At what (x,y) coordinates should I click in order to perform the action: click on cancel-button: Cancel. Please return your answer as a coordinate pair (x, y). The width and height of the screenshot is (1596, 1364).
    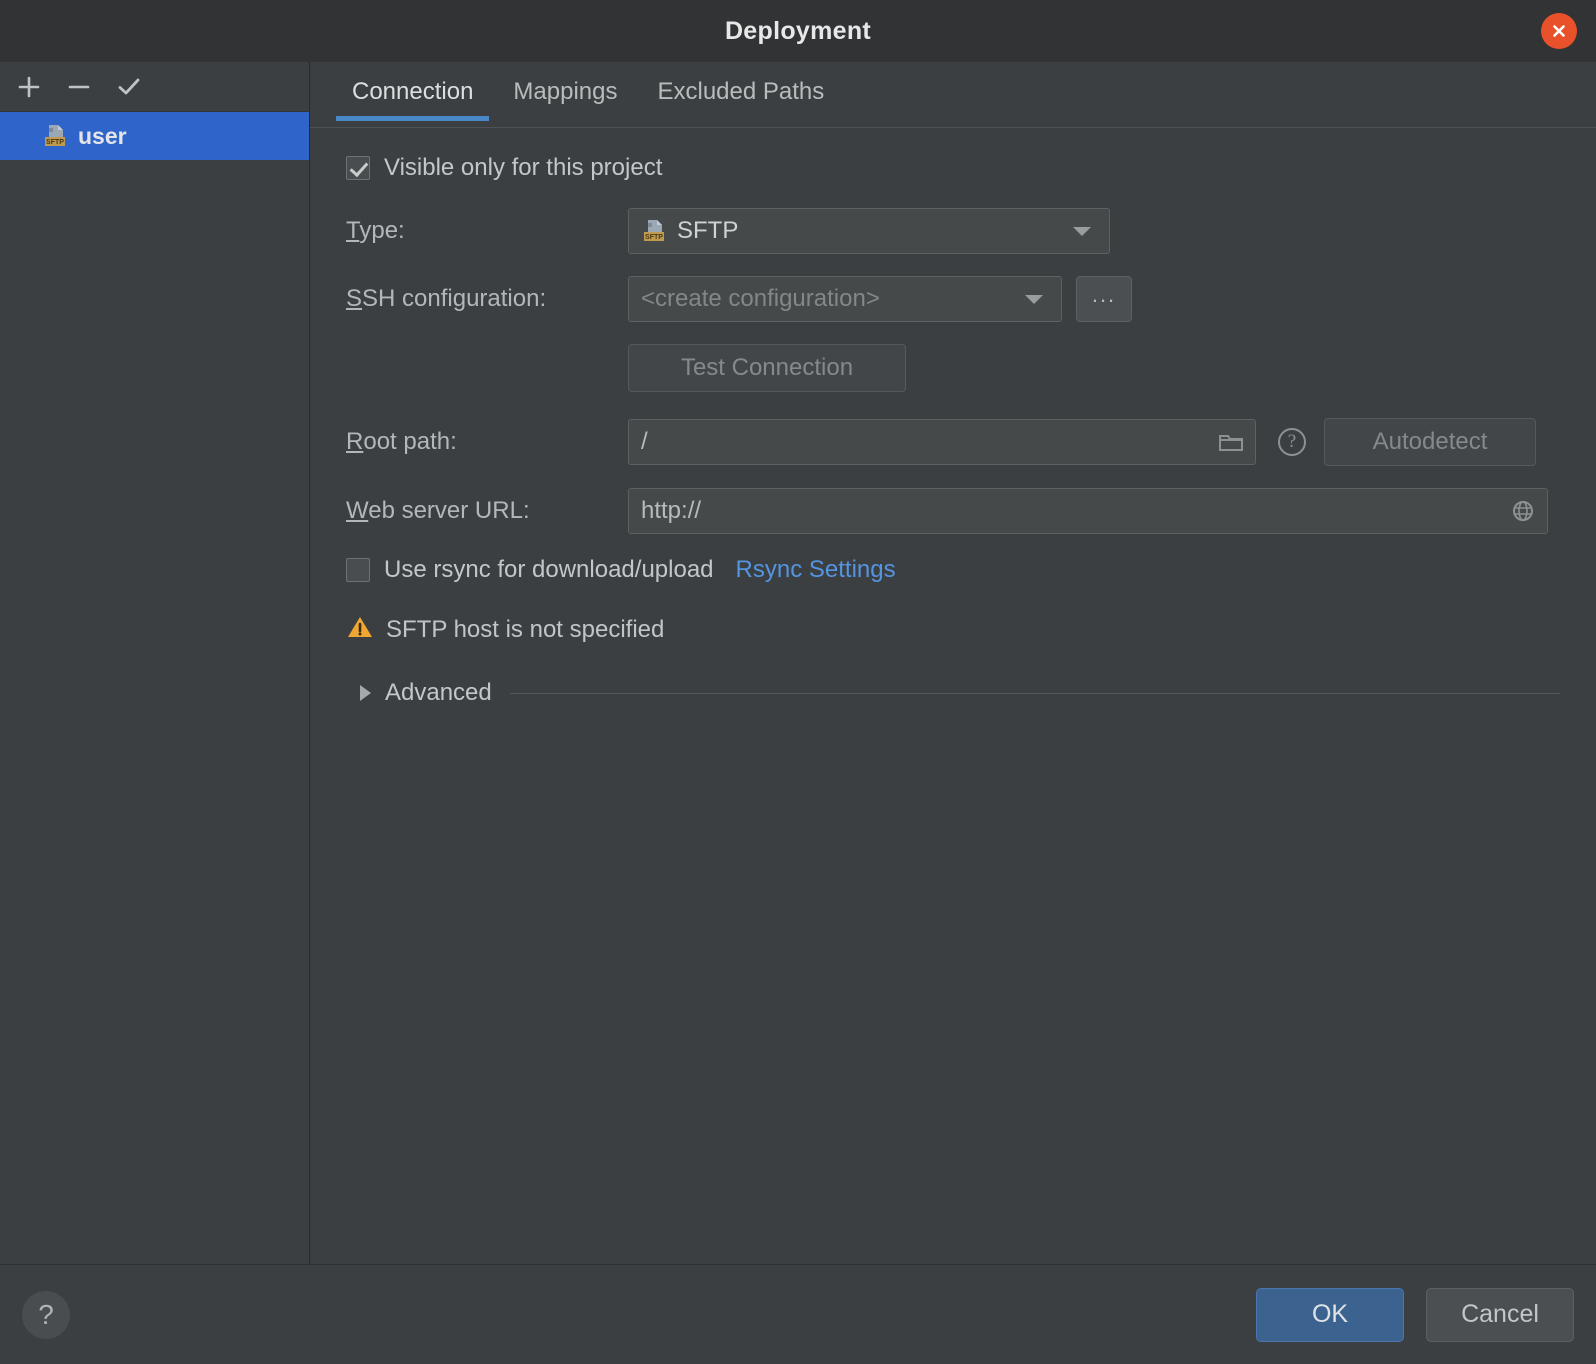
    Looking at the image, I should click on (1500, 1314).